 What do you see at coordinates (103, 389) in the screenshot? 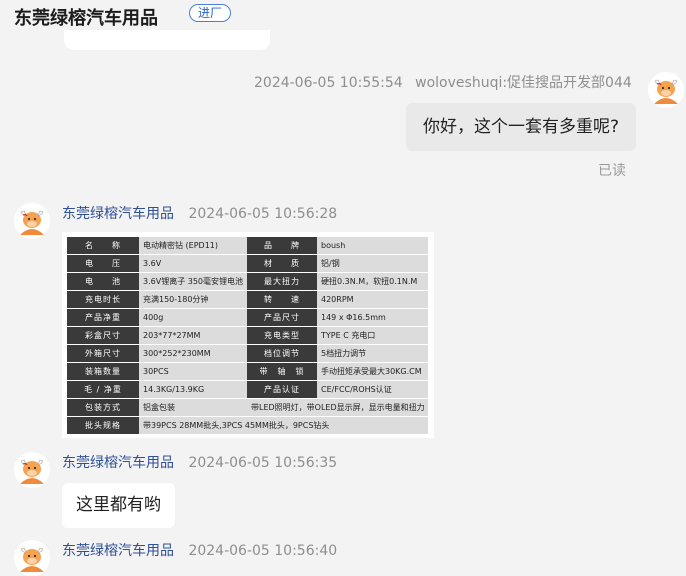
I see `spec-label: 毛 / 净重` at bounding box center [103, 389].